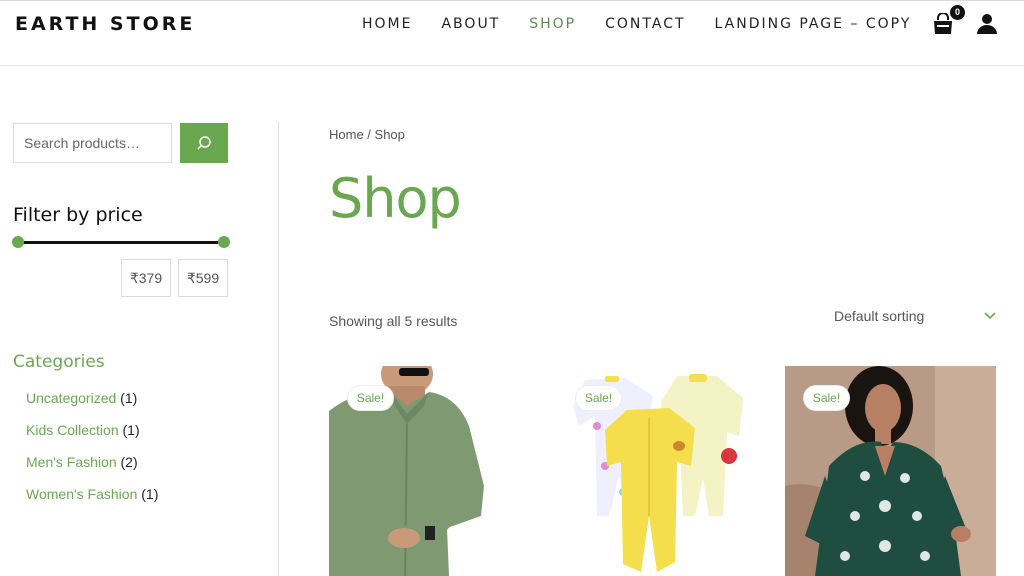 The image size is (1024, 576). Describe the element at coordinates (813, 24) in the screenshot. I see `nav-landing-page-copy: LANDING PAGE – COPY` at that location.